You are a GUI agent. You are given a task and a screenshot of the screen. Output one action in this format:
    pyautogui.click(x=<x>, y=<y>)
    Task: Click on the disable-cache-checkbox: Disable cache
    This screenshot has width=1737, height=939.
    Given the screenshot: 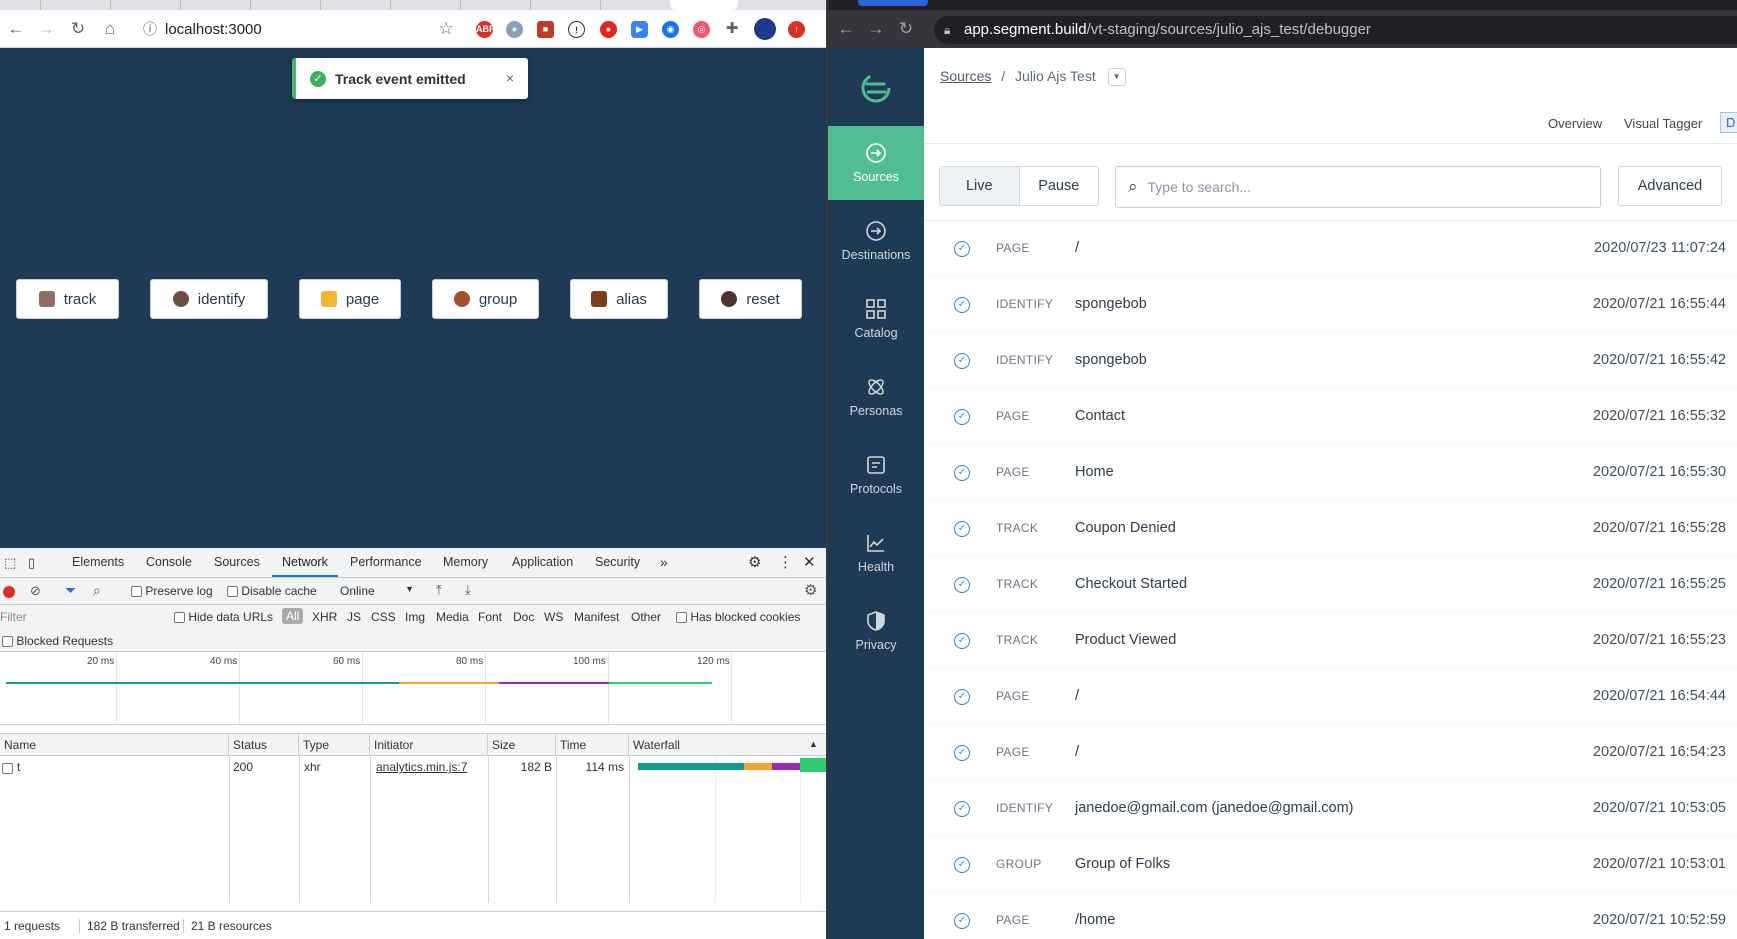 What is the action you would take?
    pyautogui.click(x=272, y=591)
    